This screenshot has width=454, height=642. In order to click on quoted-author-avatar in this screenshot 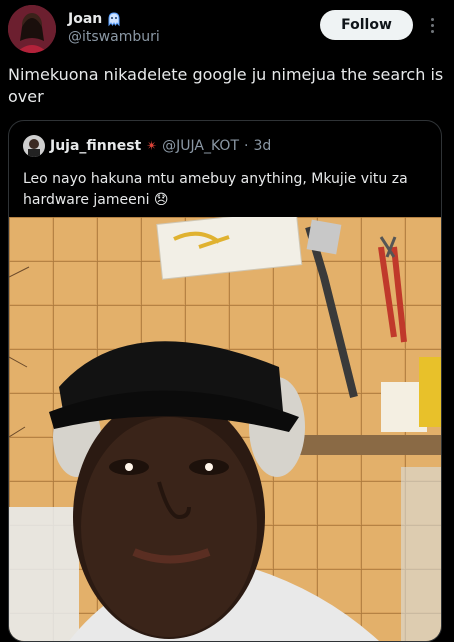, I will do `click(34, 146)`.